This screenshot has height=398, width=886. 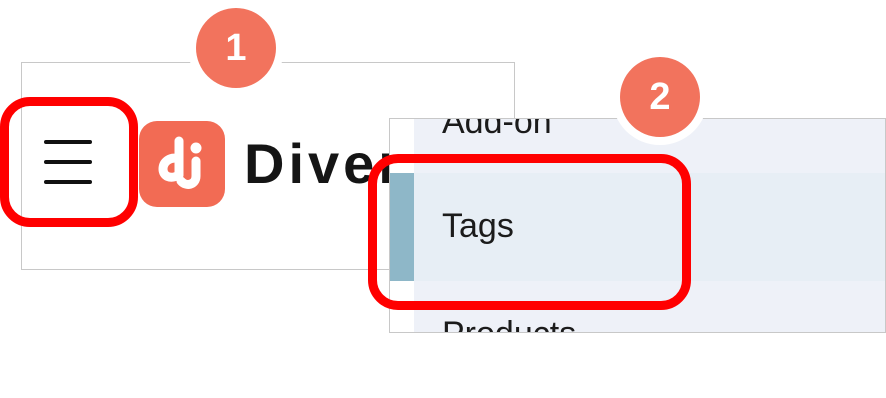 I want to click on menu-bar-middle, so click(x=68, y=162).